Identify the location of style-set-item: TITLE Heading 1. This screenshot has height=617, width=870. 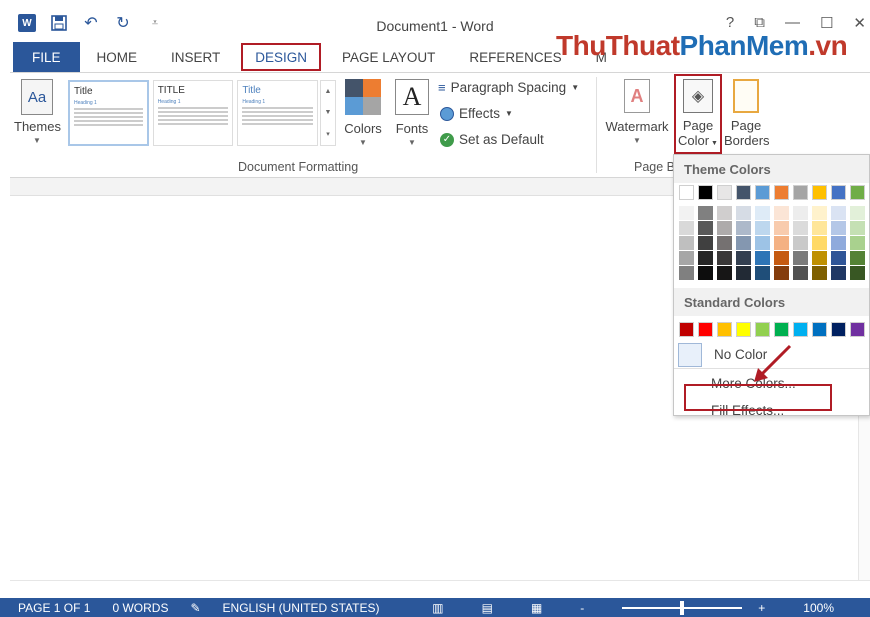
(193, 113).